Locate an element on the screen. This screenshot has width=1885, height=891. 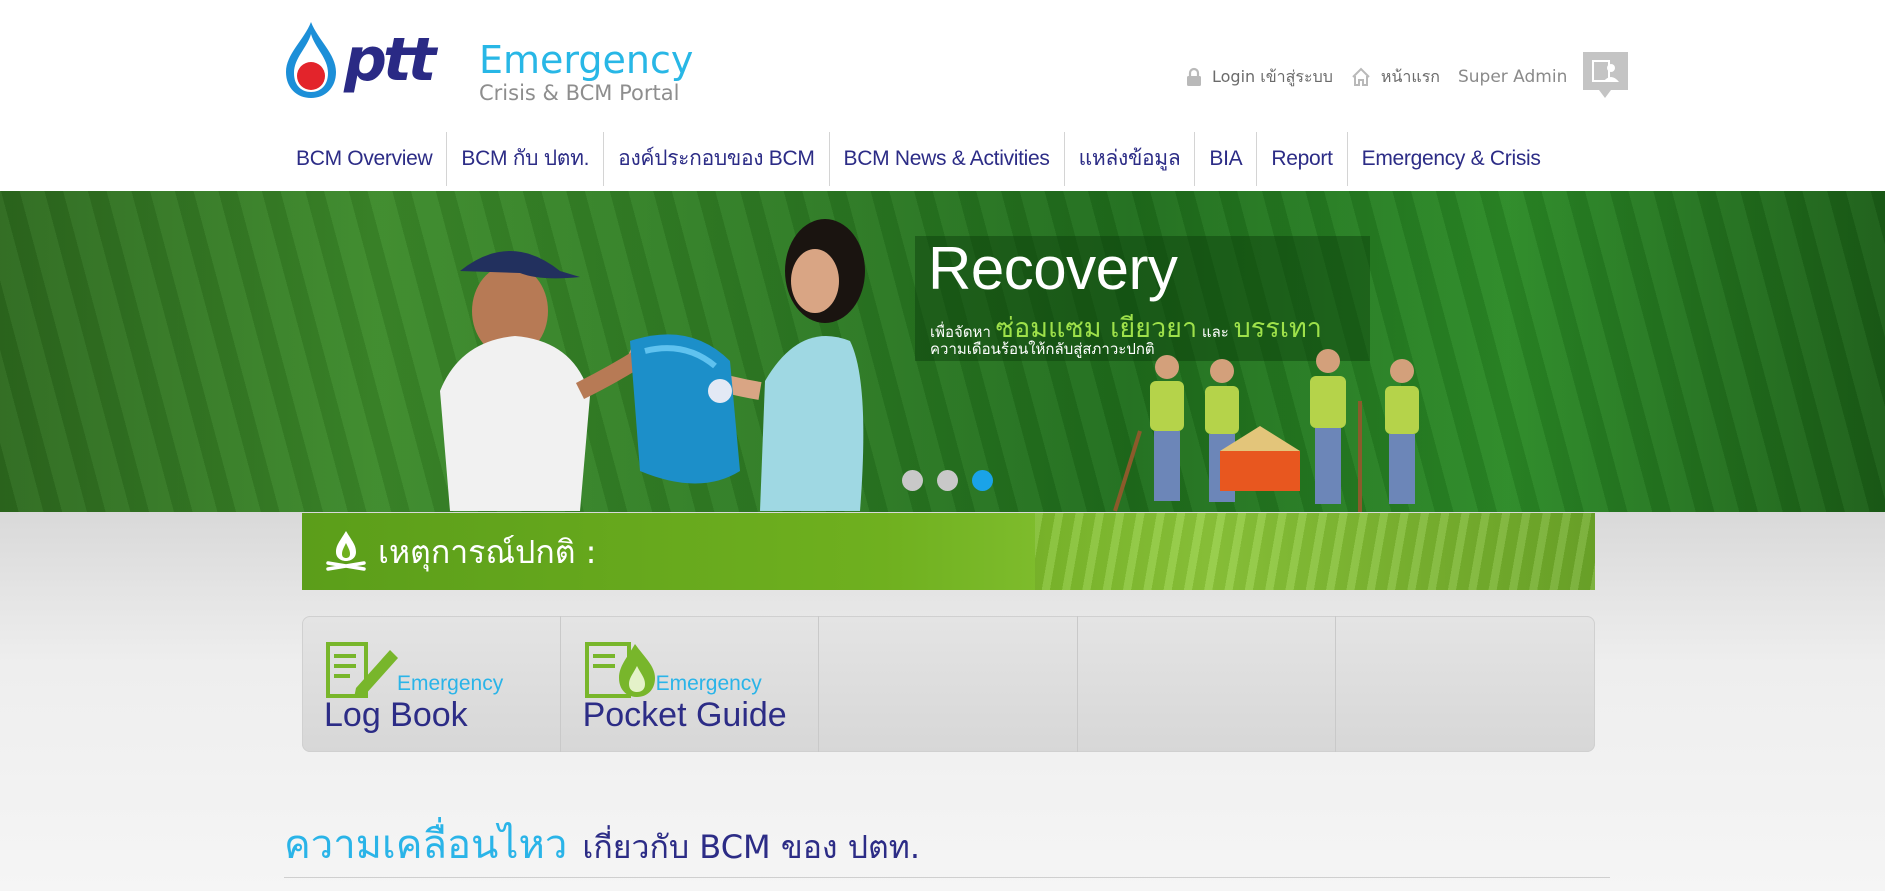
home-icon is located at coordinates (1361, 76).